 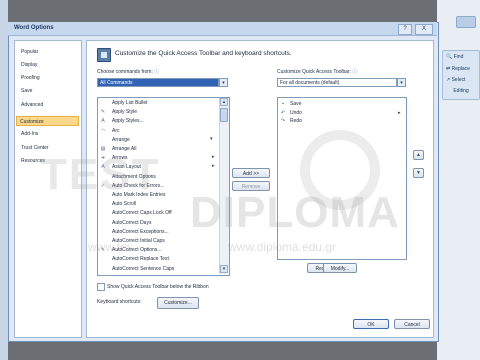 I want to click on chevron-right-icon: ▸, so click(x=399, y=113).